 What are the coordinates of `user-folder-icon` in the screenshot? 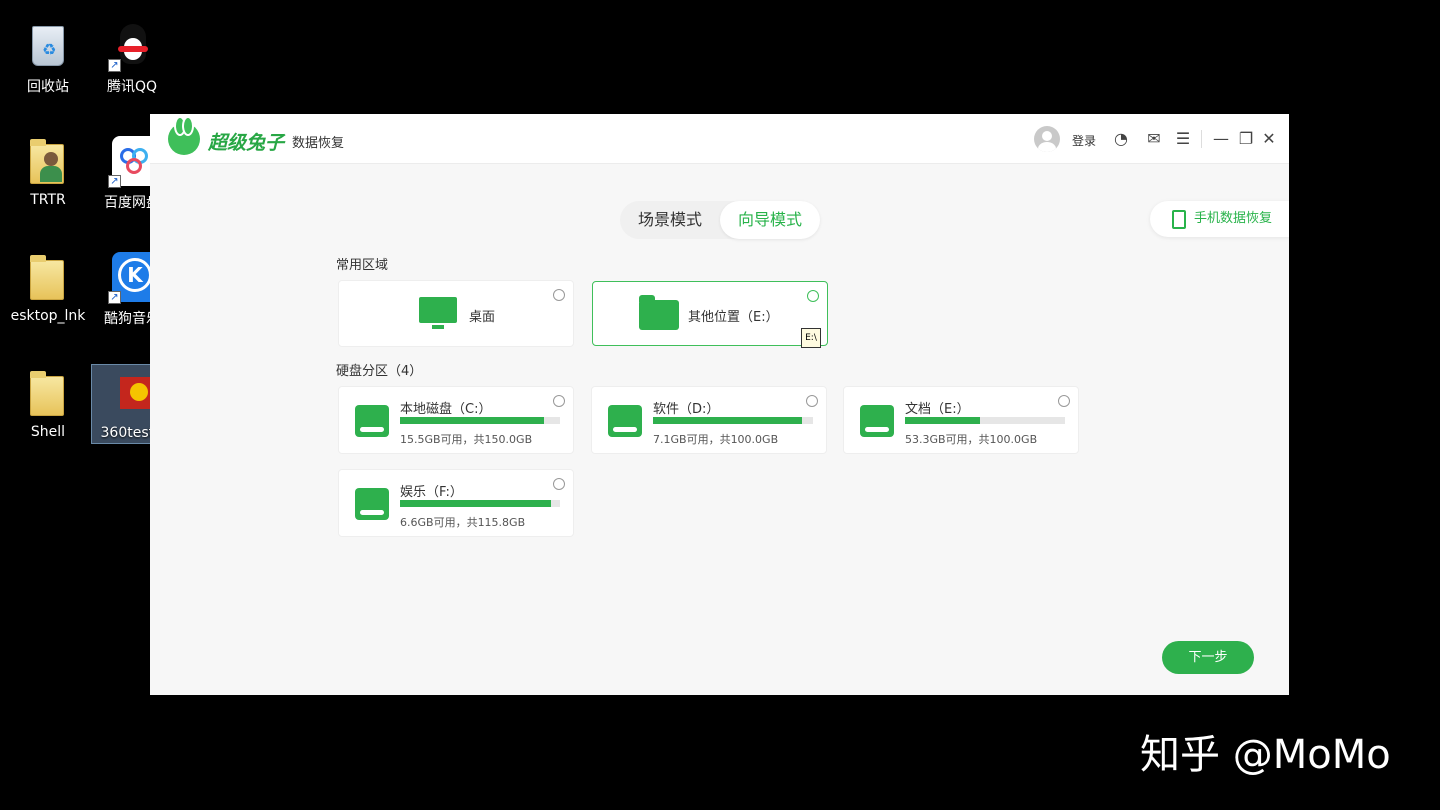 It's located at (48, 162).